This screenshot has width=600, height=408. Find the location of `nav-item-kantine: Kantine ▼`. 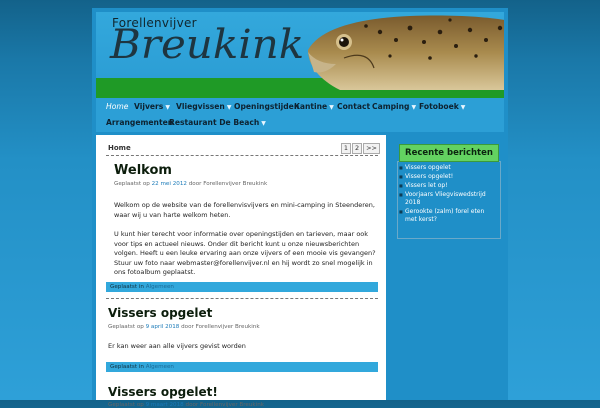

nav-item-kantine: Kantine ▼ is located at coordinates (314, 106).